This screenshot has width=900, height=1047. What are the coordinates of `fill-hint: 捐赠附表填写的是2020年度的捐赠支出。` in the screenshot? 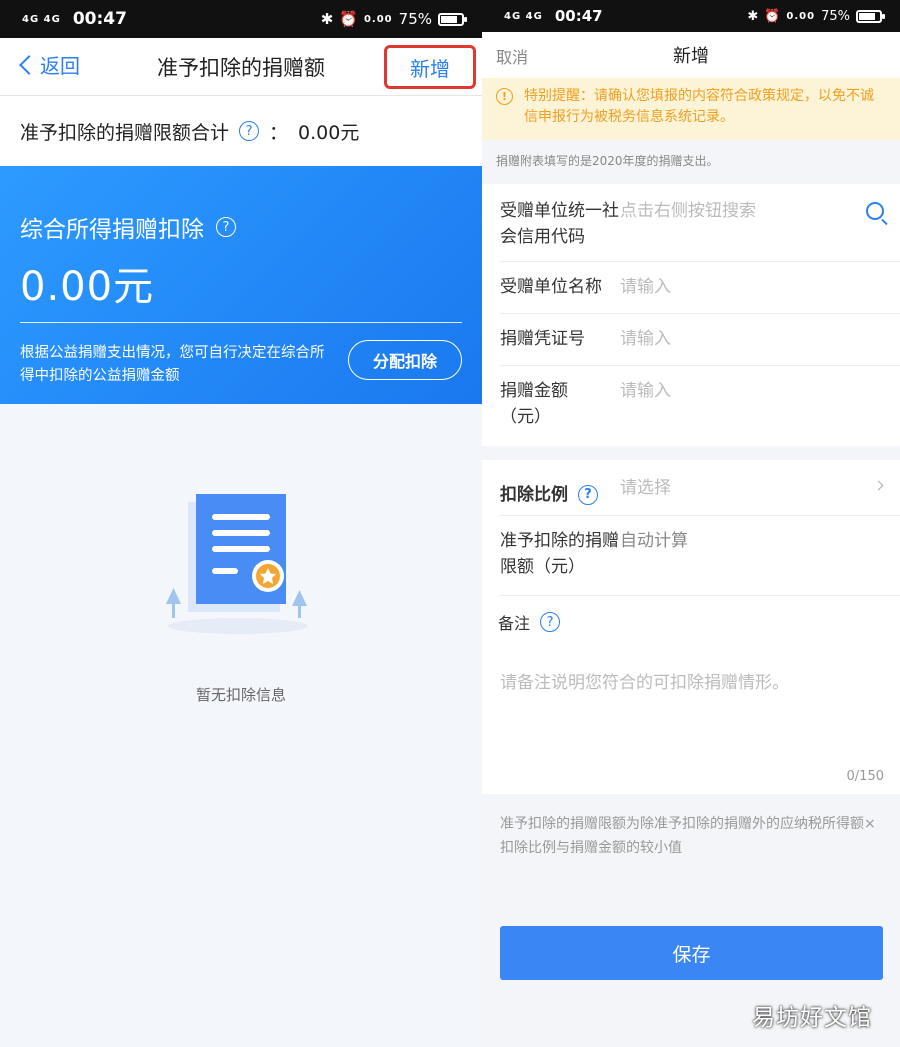 It's located at (607, 161).